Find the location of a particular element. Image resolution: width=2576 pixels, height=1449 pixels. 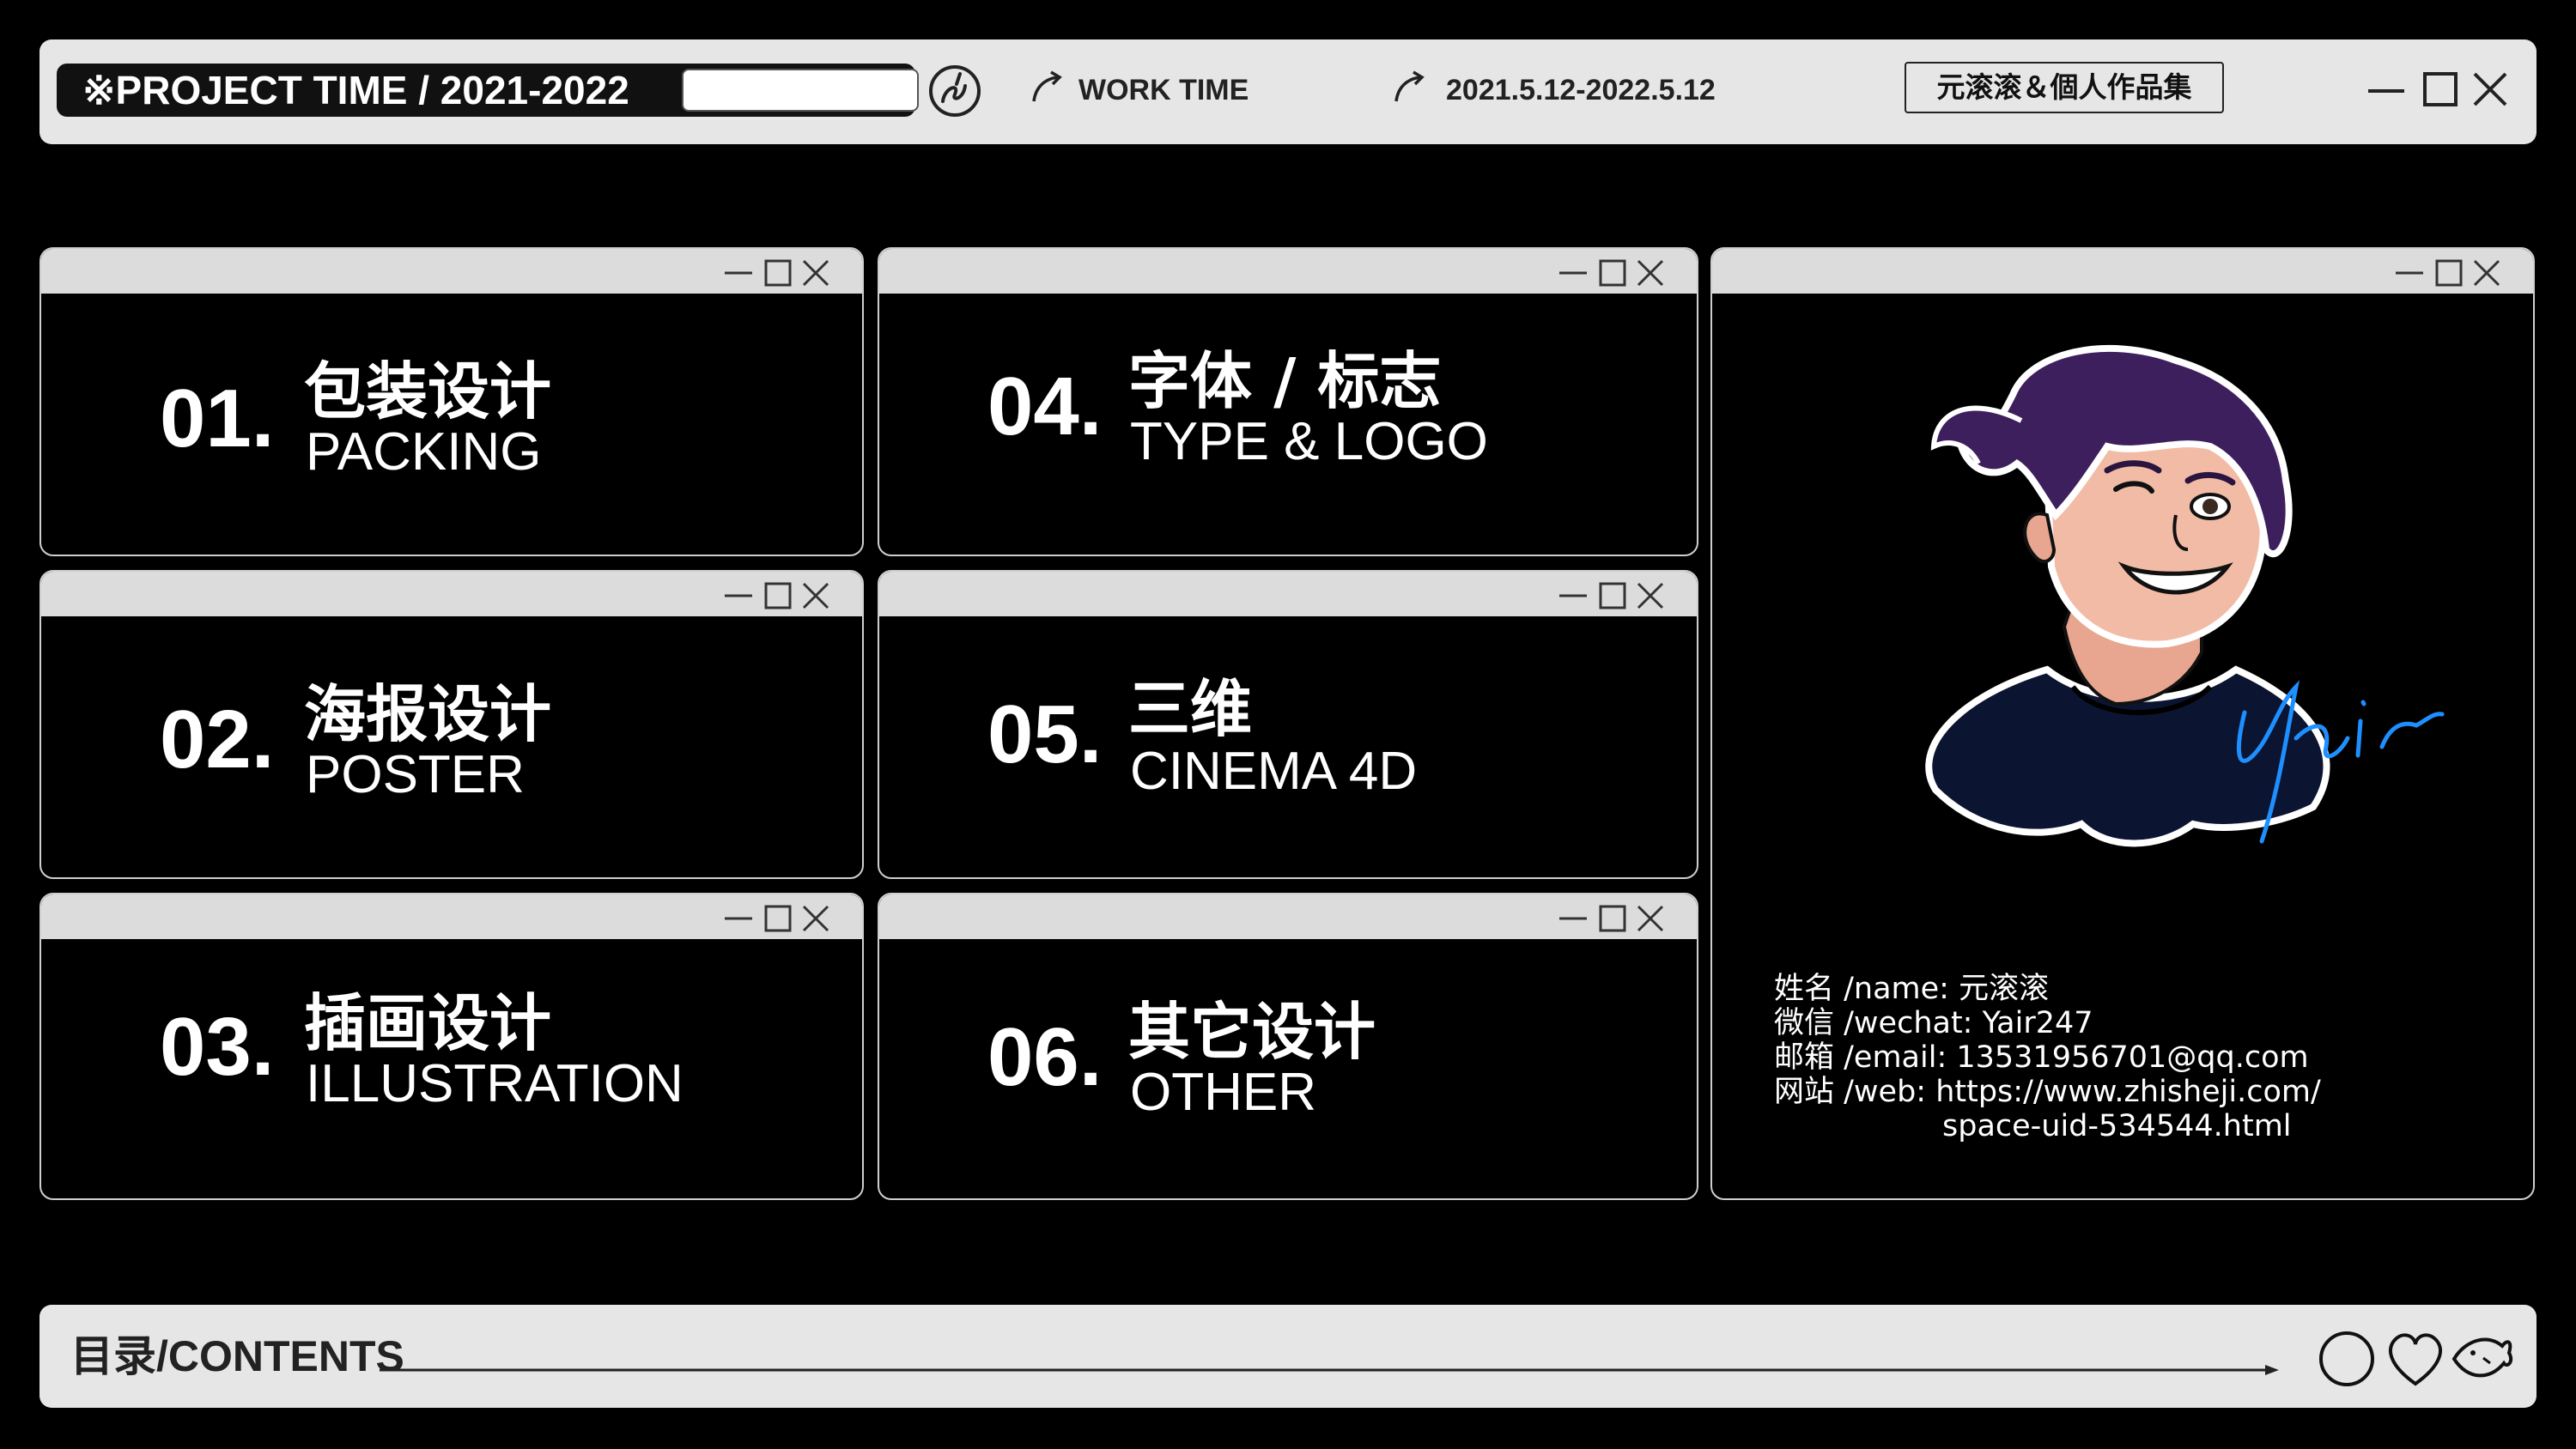

card-poster: 02. 海报设计 POSTER is located at coordinates (452, 724).